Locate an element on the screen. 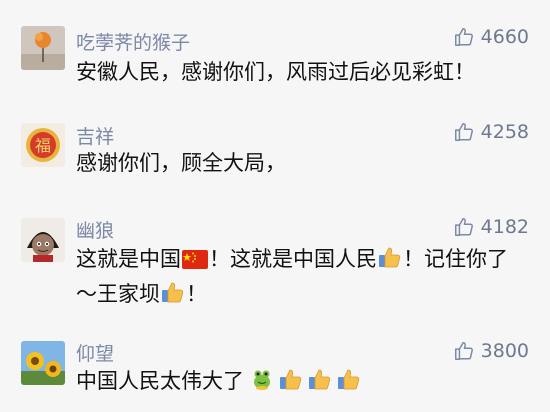 This screenshot has width=550, height=412. avatar-tree-image is located at coordinates (43, 48).